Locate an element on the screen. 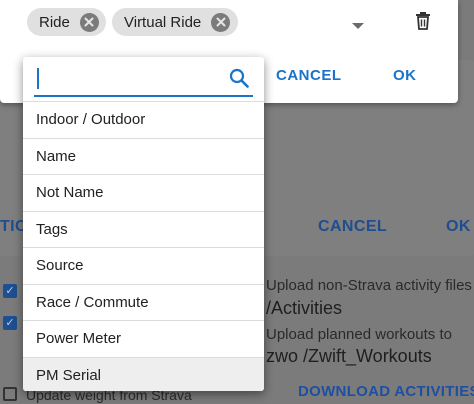 Image resolution: width=474 pixels, height=404 pixels. upload-non-strava-text: Upload non-Strava activity files to is located at coordinates (370, 285).